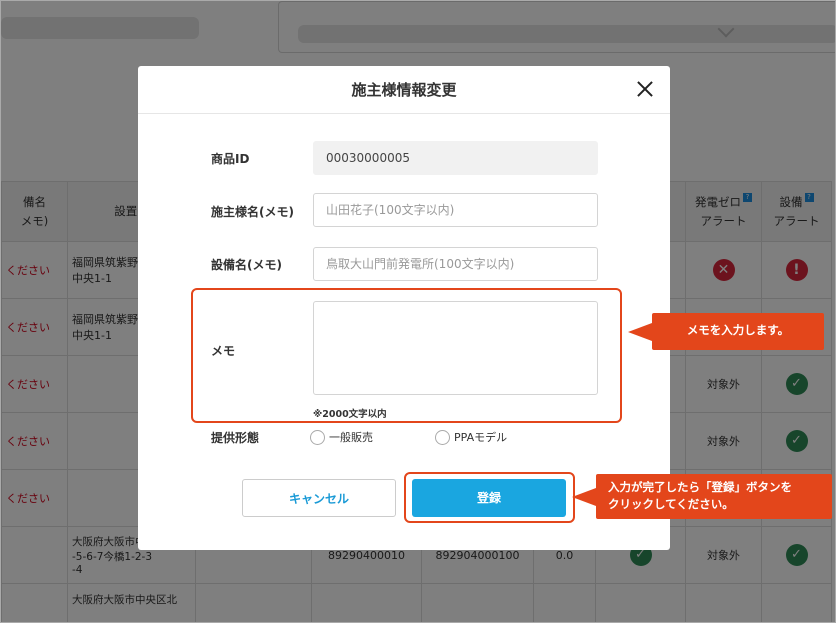  I want to click on equipment-name-input: 鳥取大山門前発電所(100文字以内), so click(455, 264).